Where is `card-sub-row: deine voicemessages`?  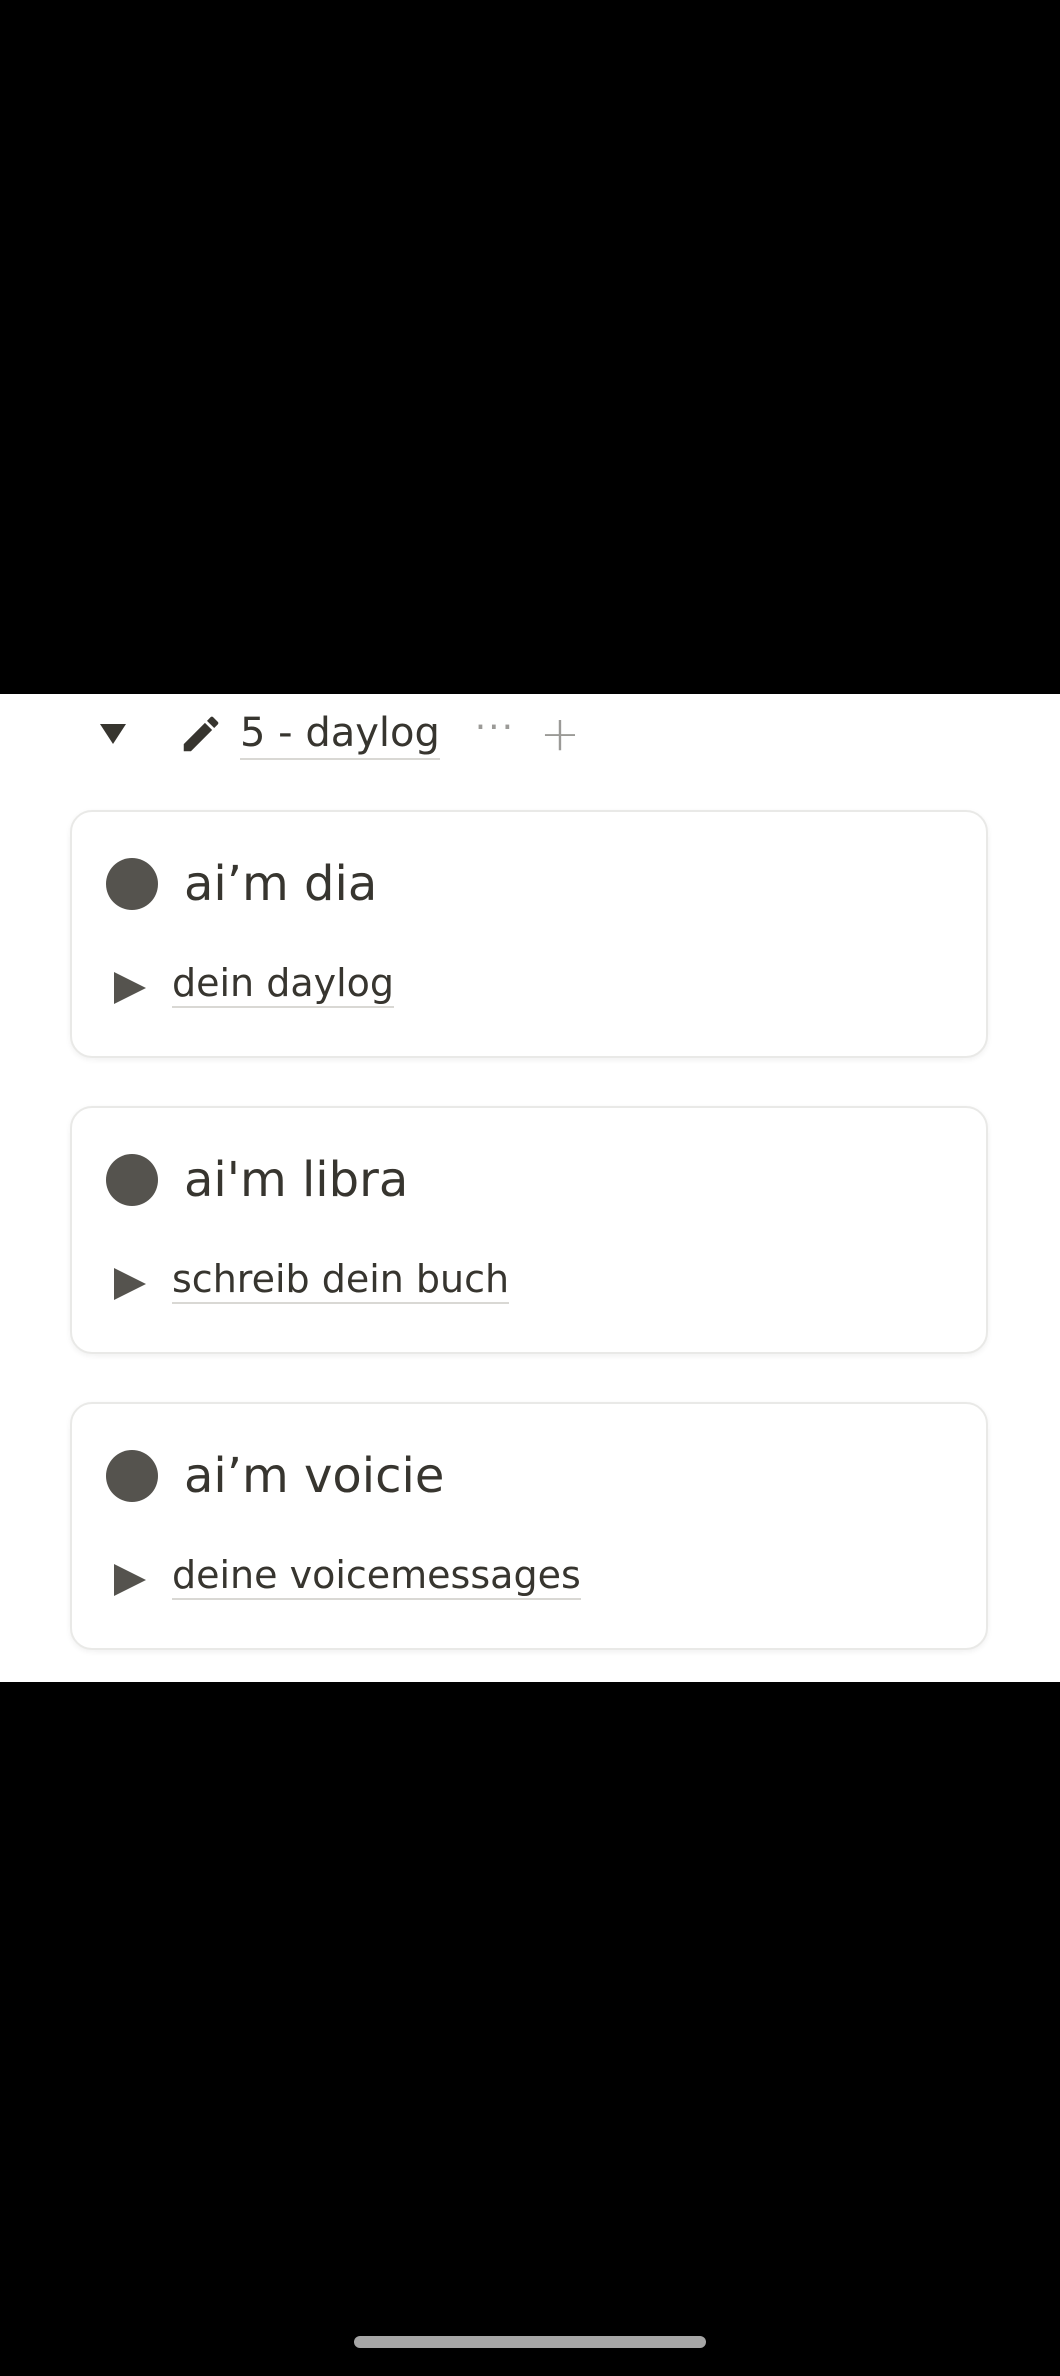
card-sub-row: deine voicemessages is located at coordinates (347, 1576).